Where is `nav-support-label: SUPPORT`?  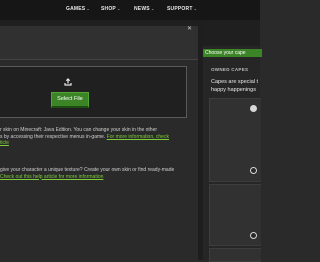 nav-support-label: SUPPORT is located at coordinates (180, 9).